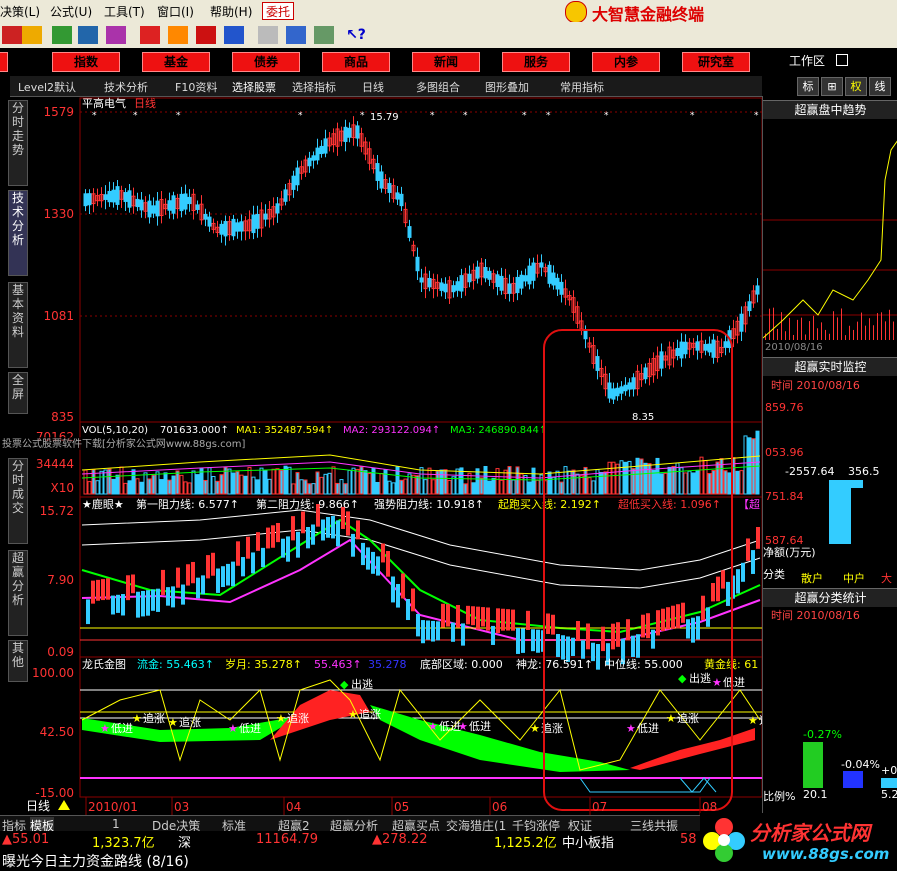  I want to click on rtab-line: 线, so click(880, 86).